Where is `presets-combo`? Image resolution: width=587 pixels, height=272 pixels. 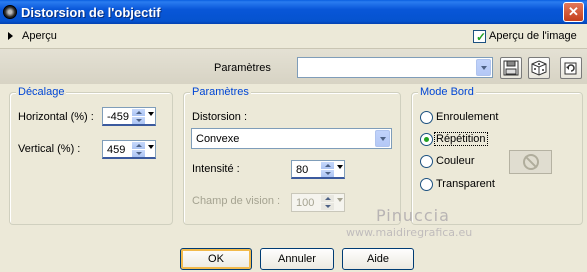
presets-combo is located at coordinates (395, 67).